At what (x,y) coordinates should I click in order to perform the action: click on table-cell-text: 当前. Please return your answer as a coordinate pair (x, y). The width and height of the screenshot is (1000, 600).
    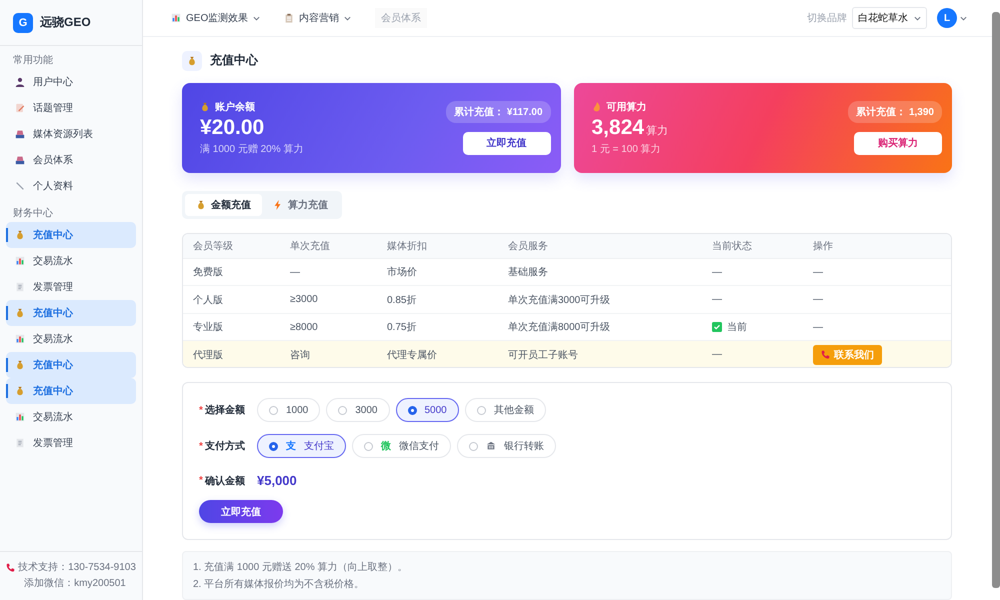
    Looking at the image, I should click on (737, 327).